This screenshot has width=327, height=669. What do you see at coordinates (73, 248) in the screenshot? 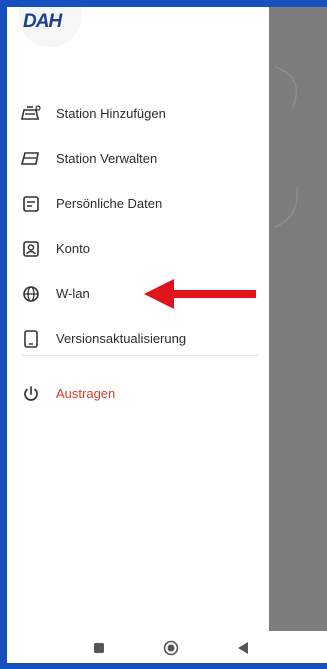
I see `menu-item-label: Konto` at bounding box center [73, 248].